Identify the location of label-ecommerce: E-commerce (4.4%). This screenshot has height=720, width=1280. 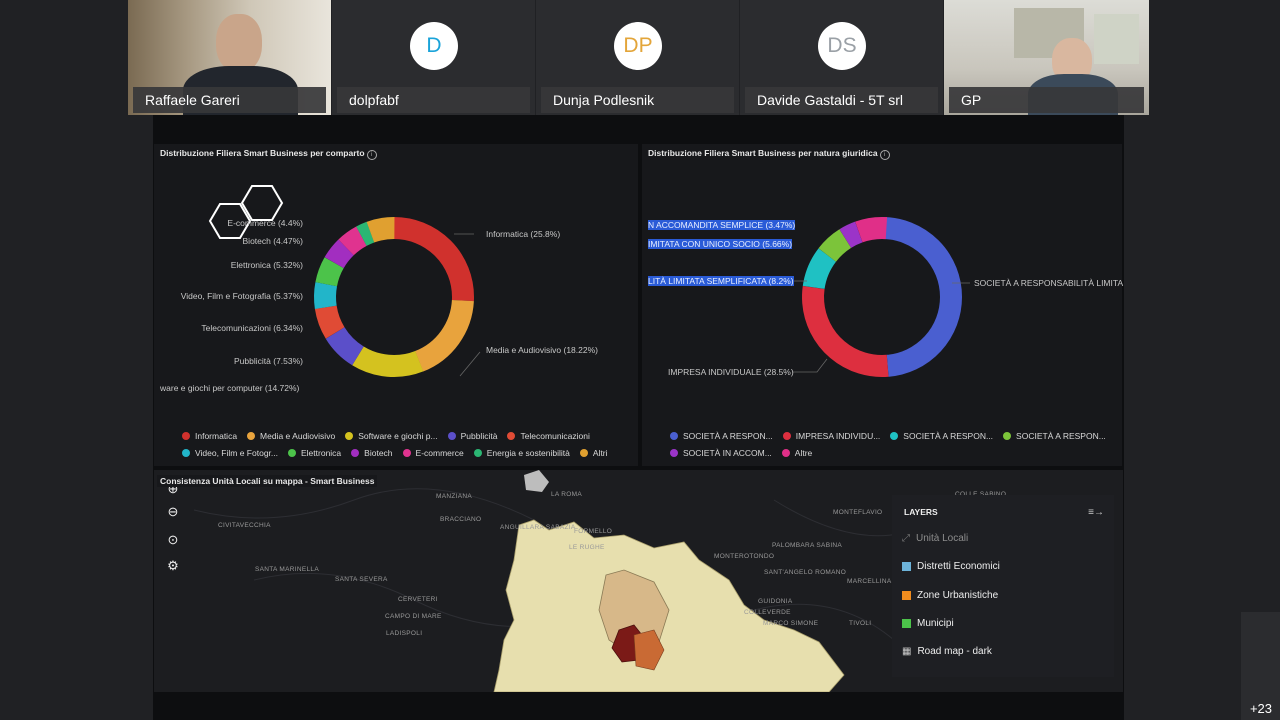
(265, 223).